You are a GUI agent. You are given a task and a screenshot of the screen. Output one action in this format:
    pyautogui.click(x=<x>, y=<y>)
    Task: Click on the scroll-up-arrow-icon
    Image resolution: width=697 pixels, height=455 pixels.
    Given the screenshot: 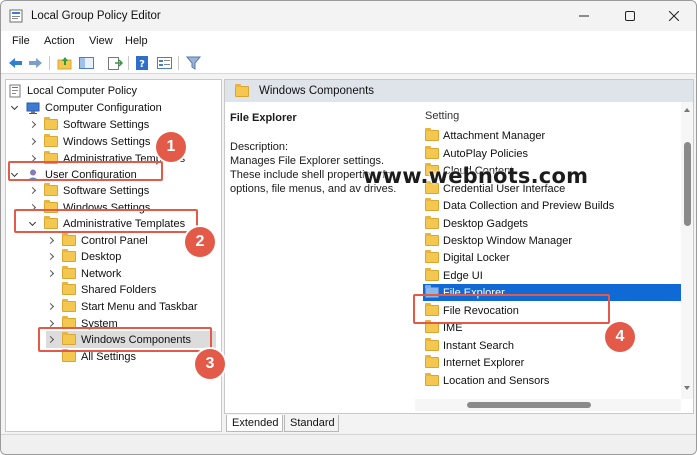 What is the action you would take?
    pyautogui.click(x=687, y=110)
    